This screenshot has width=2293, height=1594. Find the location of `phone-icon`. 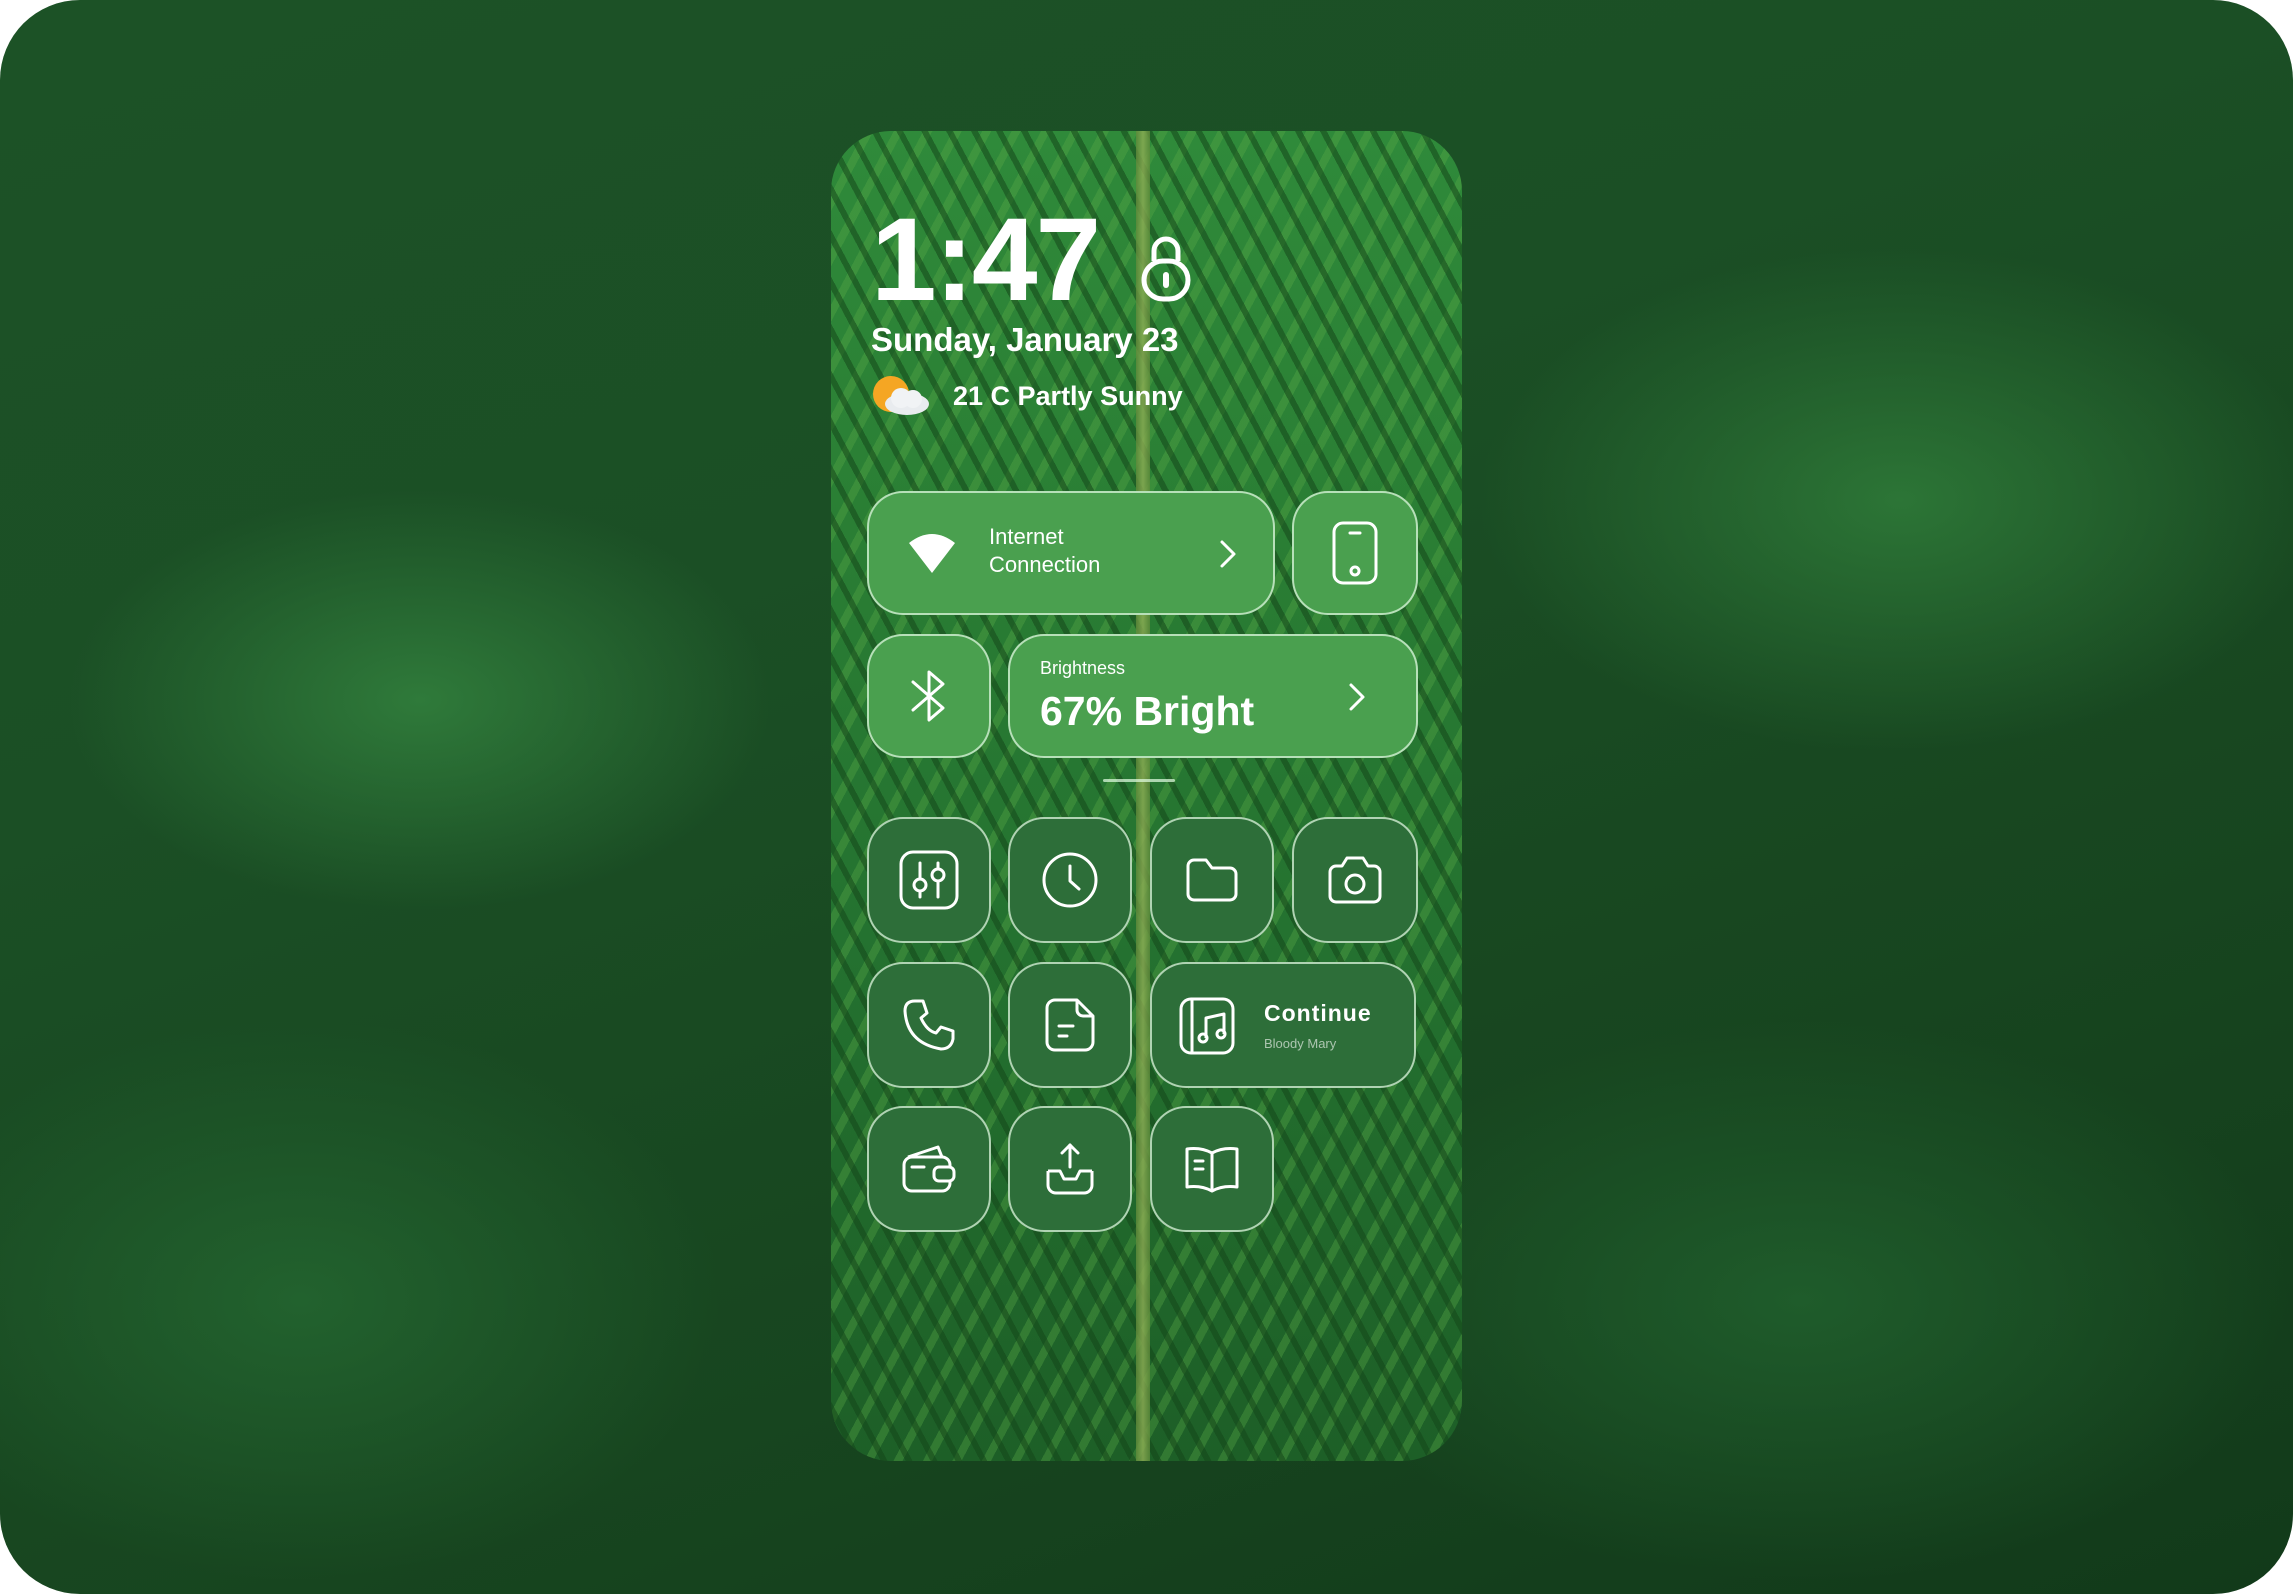

phone-icon is located at coordinates (929, 1025).